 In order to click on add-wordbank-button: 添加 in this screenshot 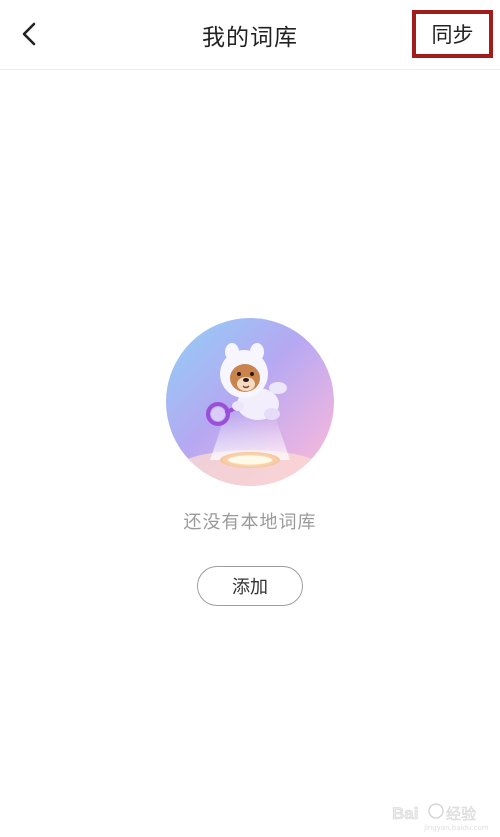, I will do `click(250, 586)`.